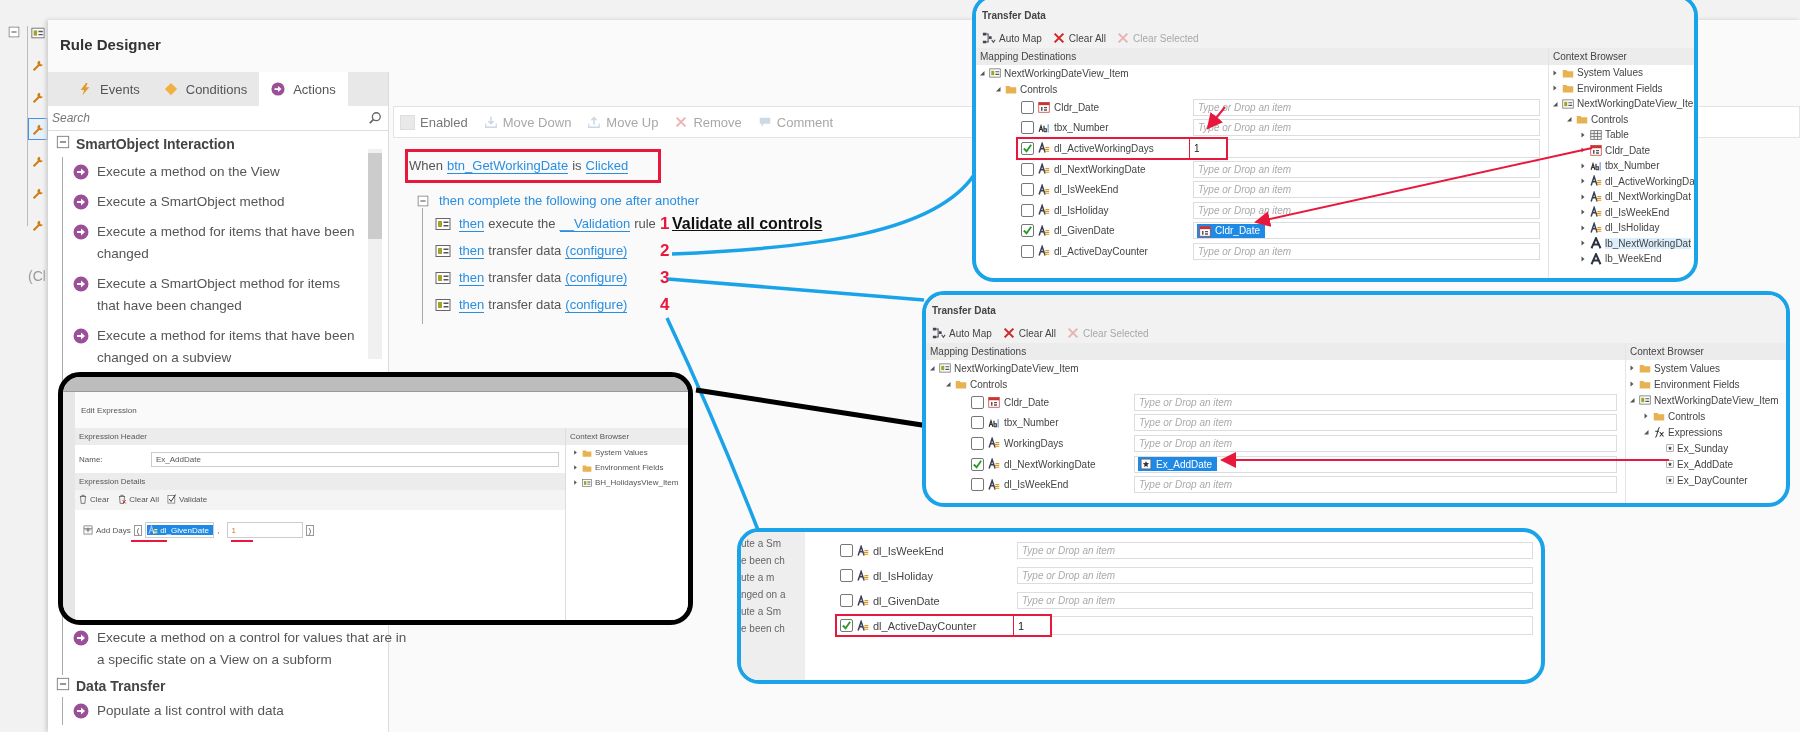 The height and width of the screenshot is (732, 1800). Describe the element at coordinates (38, 129) in the screenshot. I see `toolbox-item` at that location.